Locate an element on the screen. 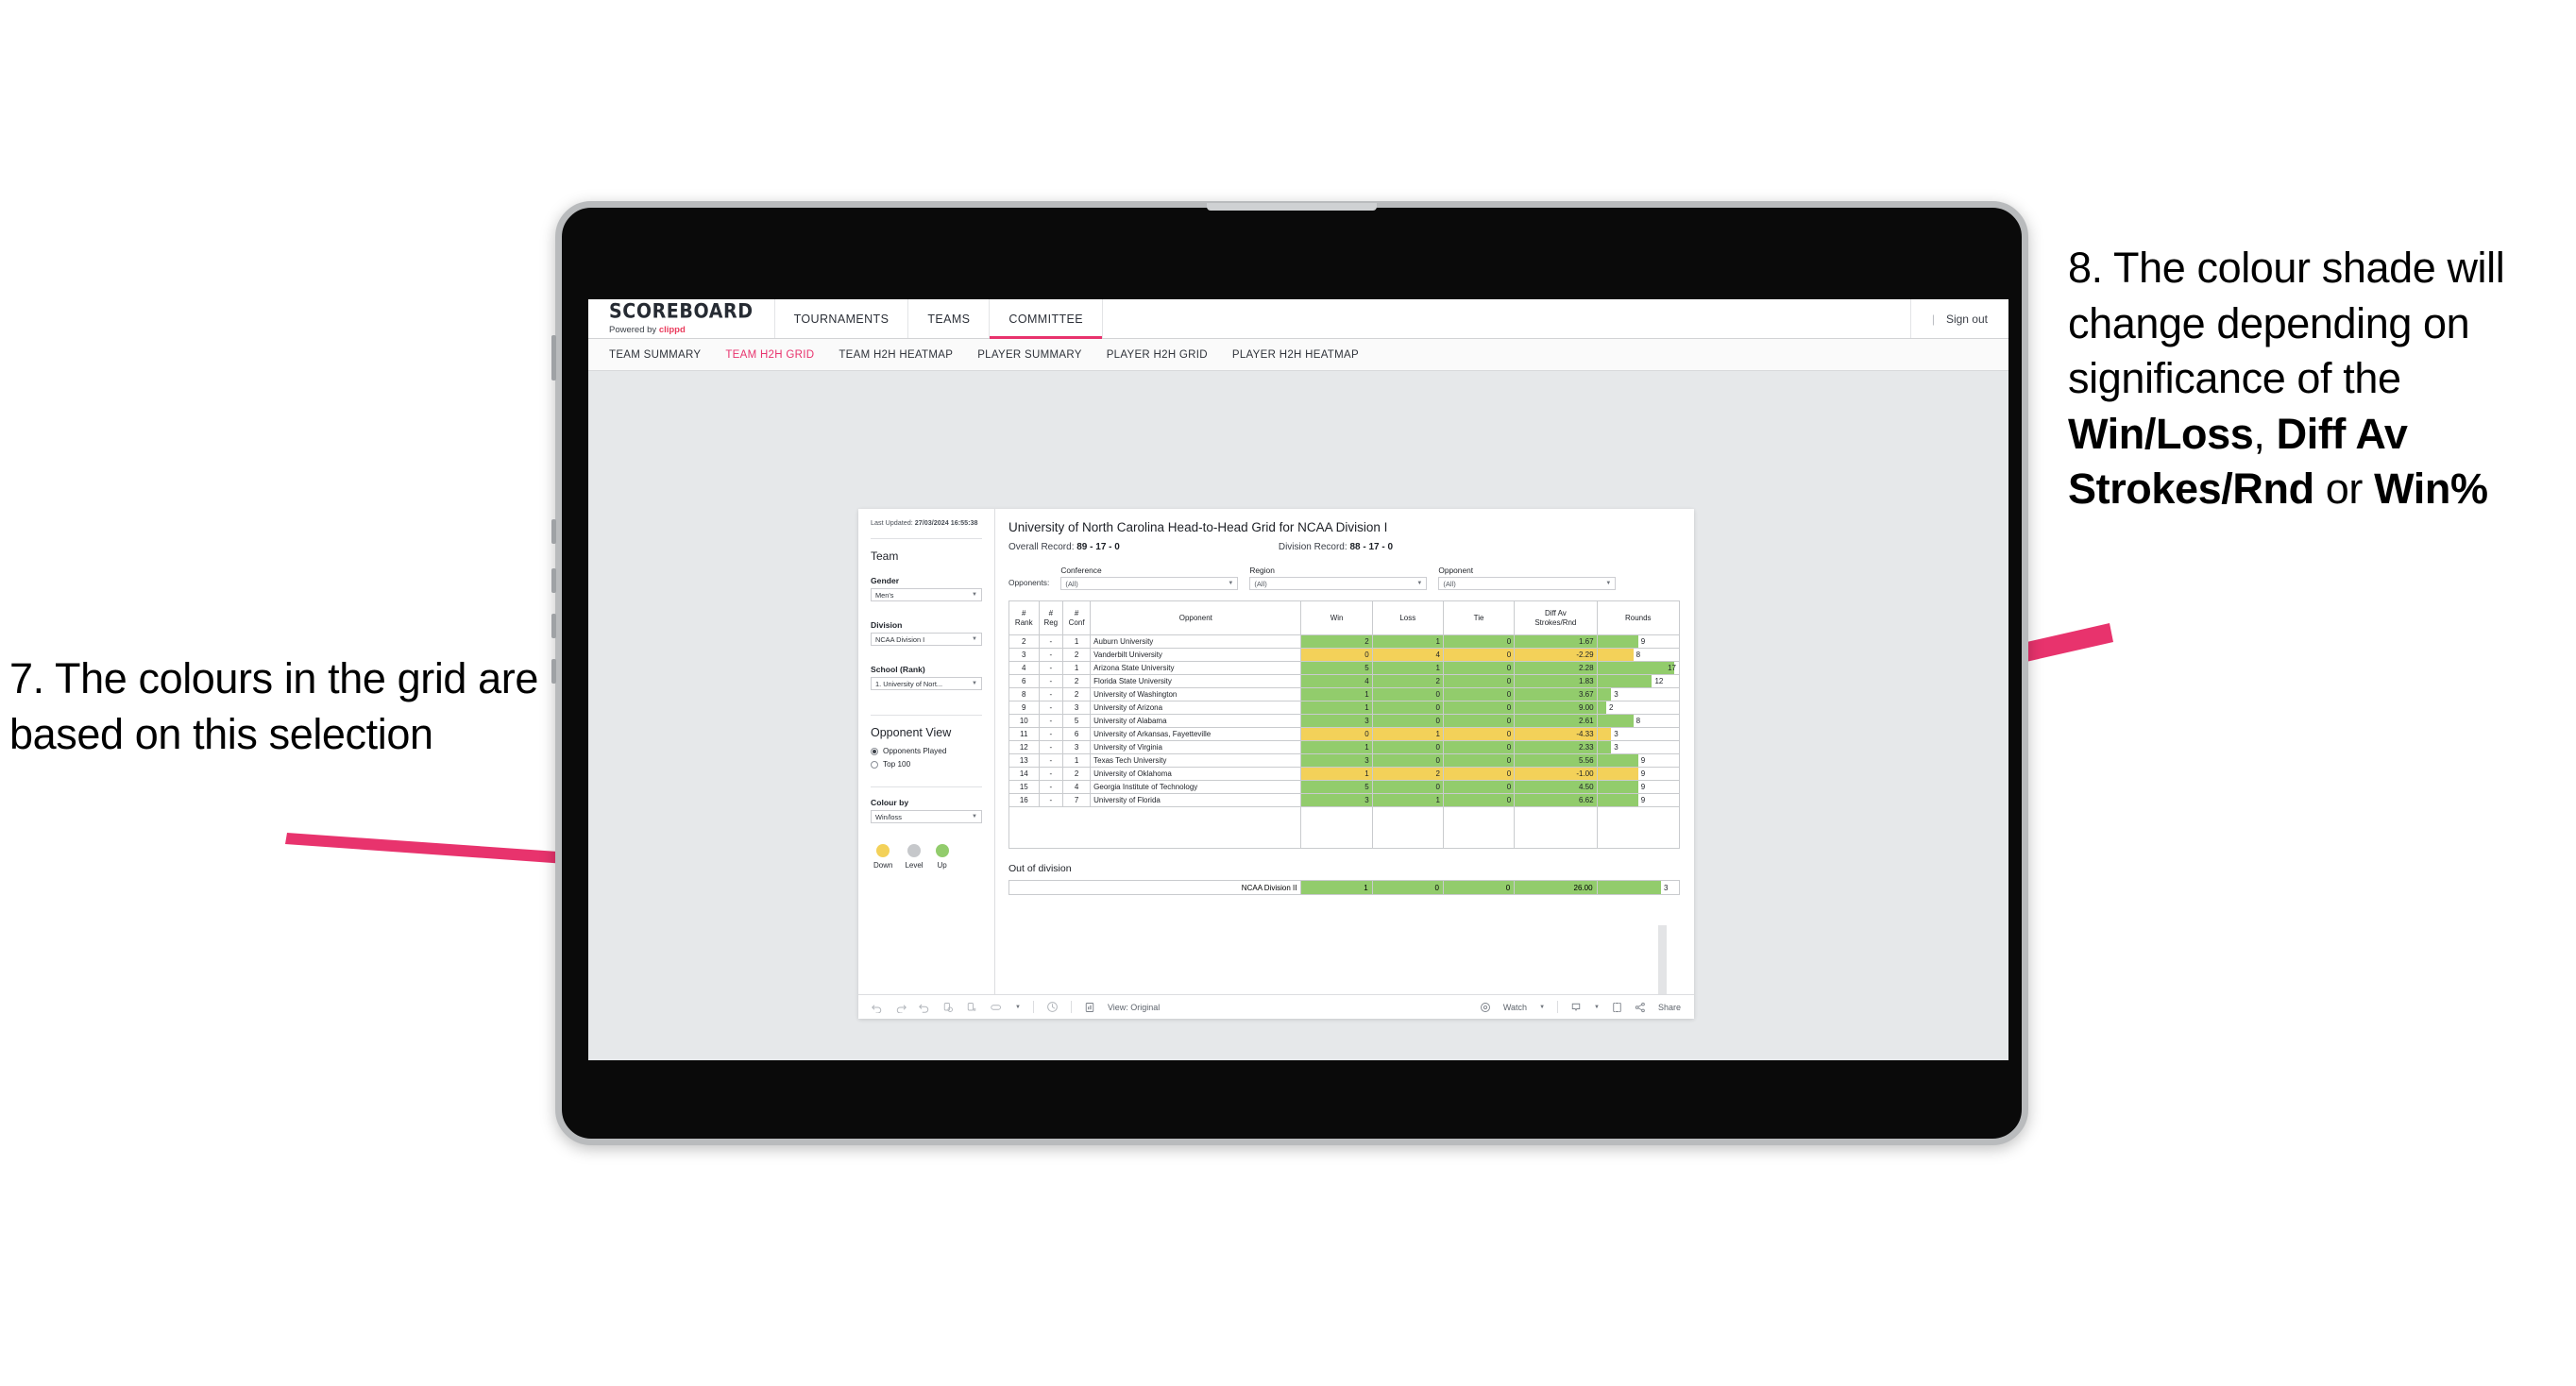 The width and height of the screenshot is (2576, 1386). watch-icon is located at coordinates (1485, 1008).